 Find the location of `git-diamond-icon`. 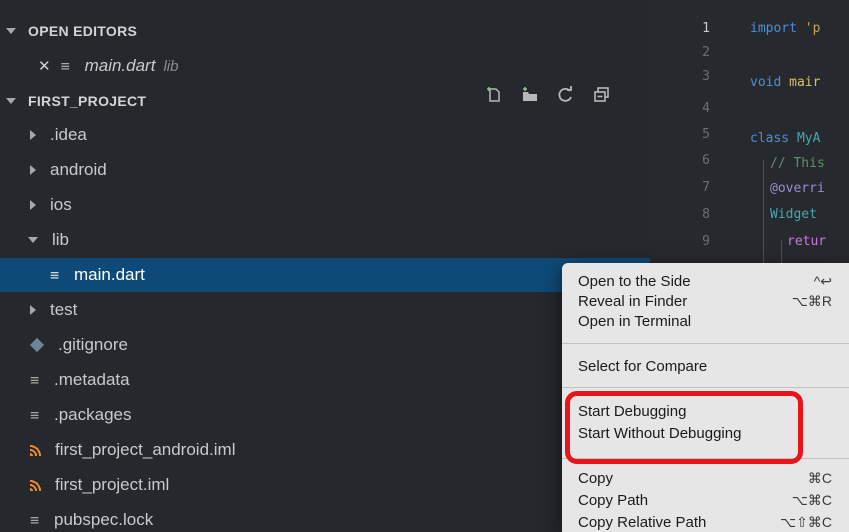

git-diamond-icon is located at coordinates (37, 345).